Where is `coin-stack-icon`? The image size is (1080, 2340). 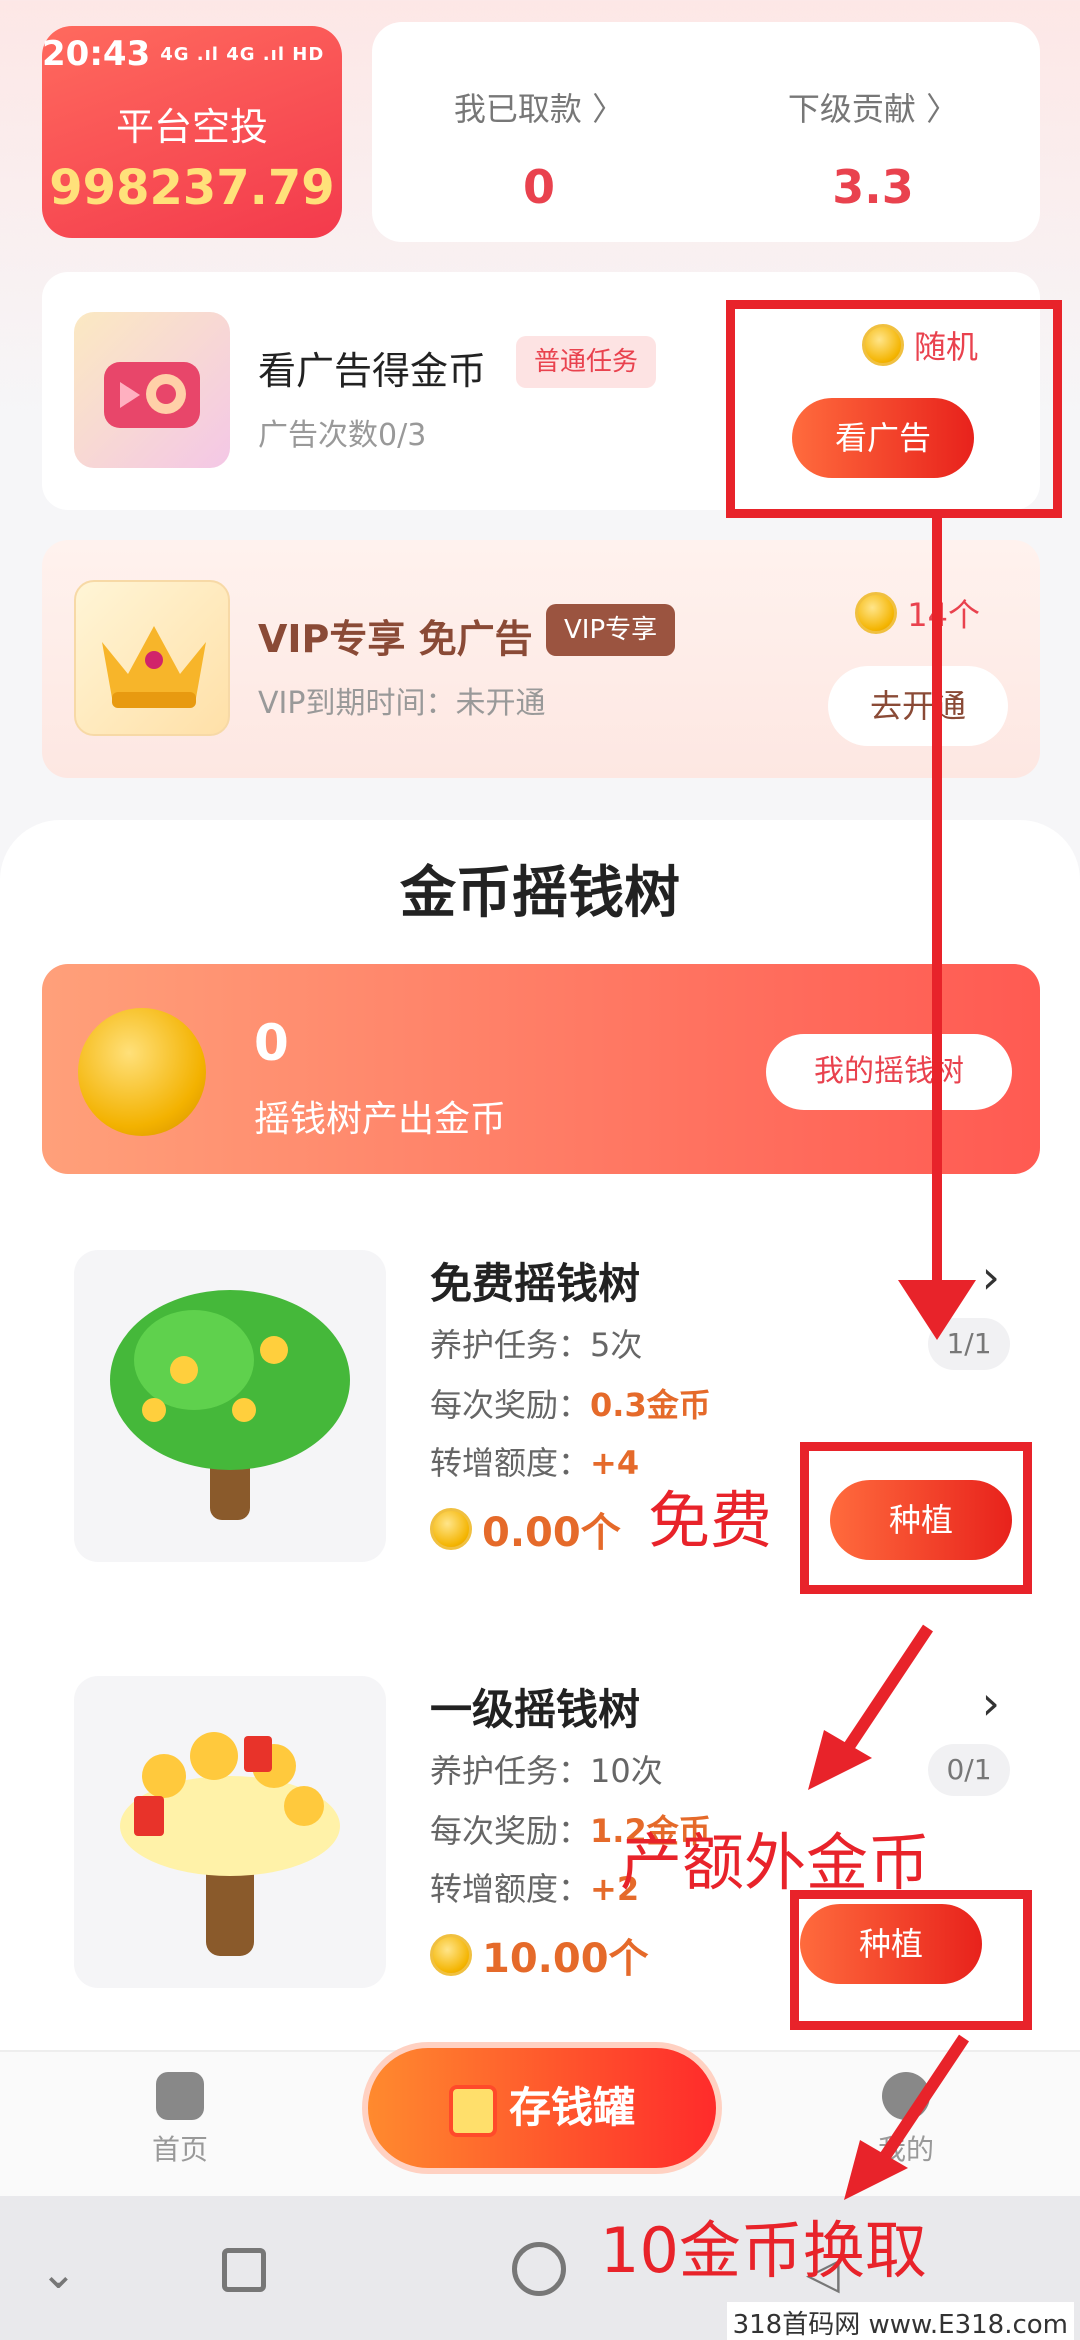
coin-stack-icon is located at coordinates (142, 1072).